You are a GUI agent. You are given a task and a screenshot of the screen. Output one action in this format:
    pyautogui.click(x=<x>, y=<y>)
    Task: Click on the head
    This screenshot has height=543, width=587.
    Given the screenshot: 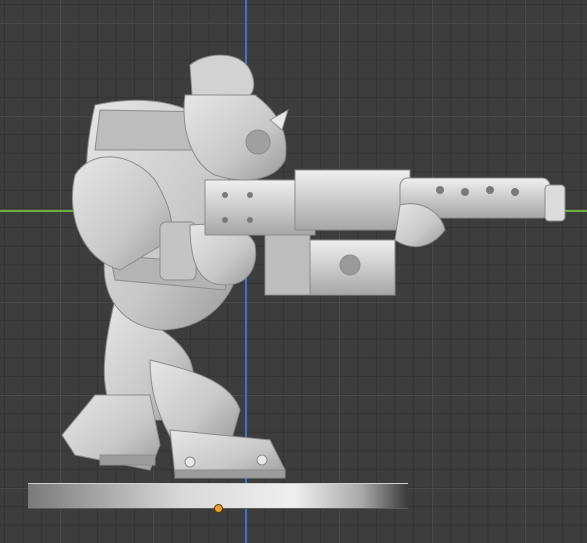 What is the action you would take?
    pyautogui.click(x=236, y=117)
    